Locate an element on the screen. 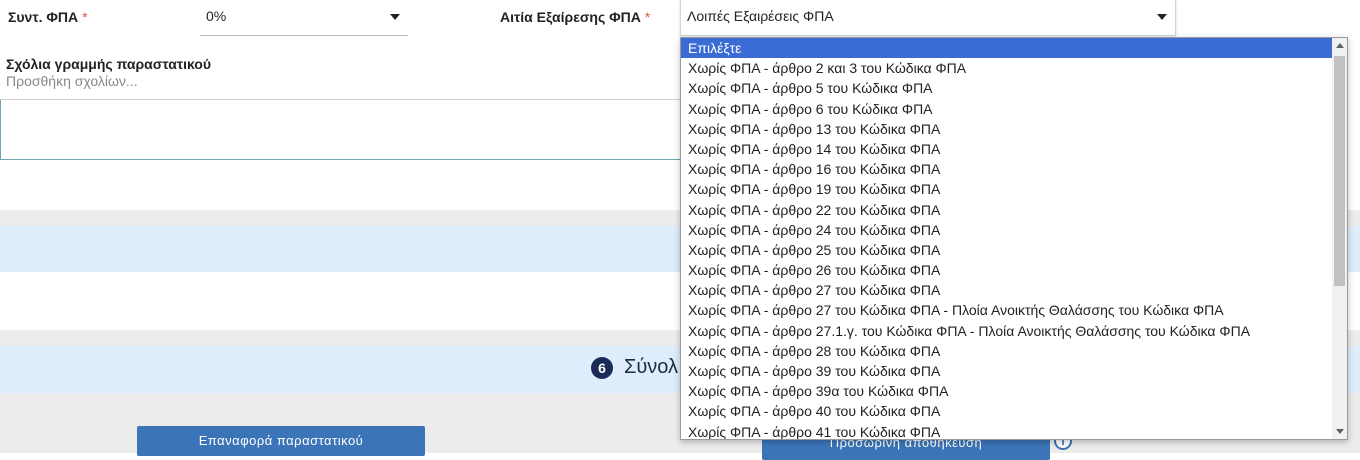 The width and height of the screenshot is (1360, 460). dropdown-option: Χωρίς ΦΠΑ - άρθρο 22 του Κώδικα ΦΠΑ is located at coordinates (1014, 210).